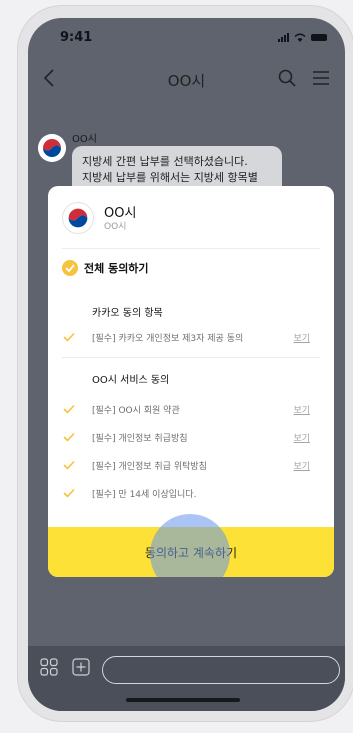  I want to click on consent-item-label: [필수] 개인정보 취급방침, so click(140, 439).